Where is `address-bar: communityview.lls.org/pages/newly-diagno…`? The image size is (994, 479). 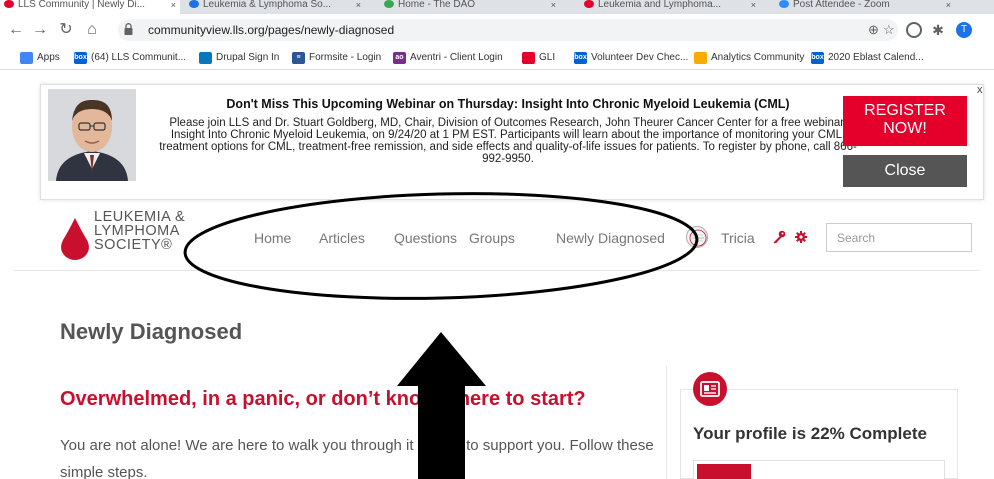 address-bar: communityview.lls.org/pages/newly-diagno… is located at coordinates (508, 30).